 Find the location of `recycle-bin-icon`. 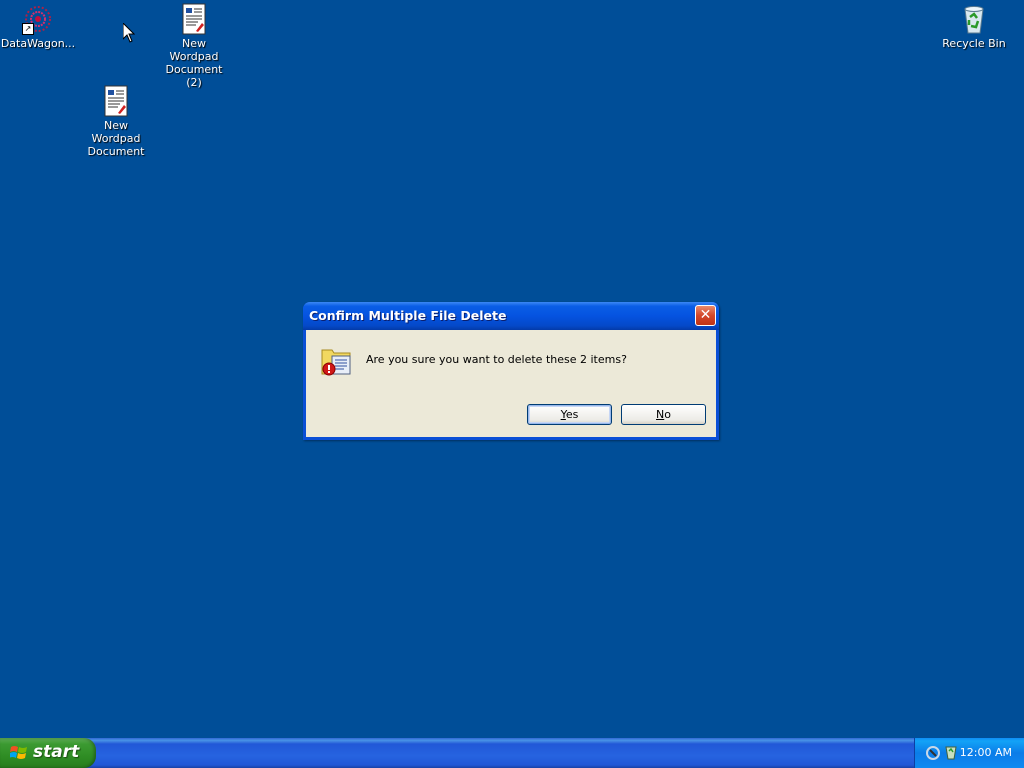

recycle-bin-icon is located at coordinates (974, 19).